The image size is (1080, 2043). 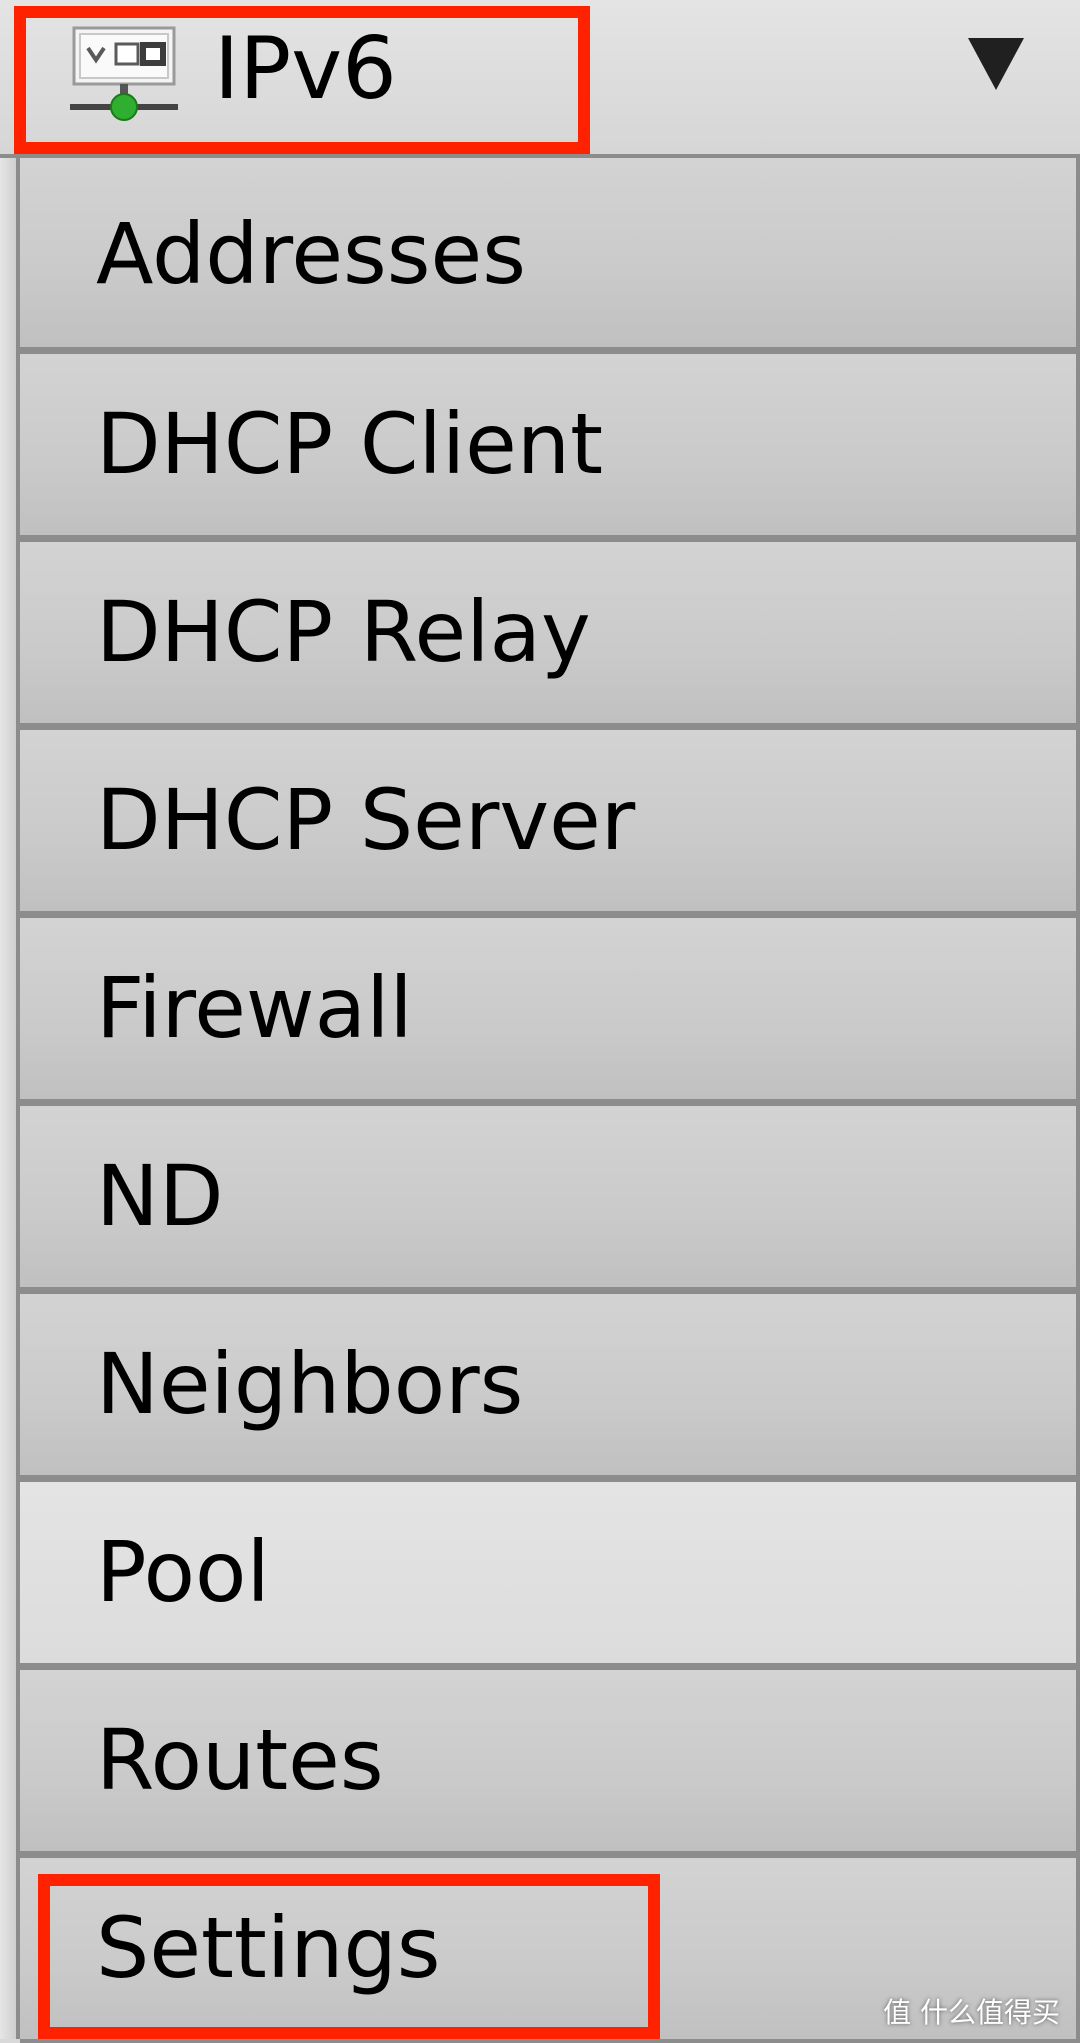 I want to click on menu-item-label: DHCP Relay, so click(x=343, y=632).